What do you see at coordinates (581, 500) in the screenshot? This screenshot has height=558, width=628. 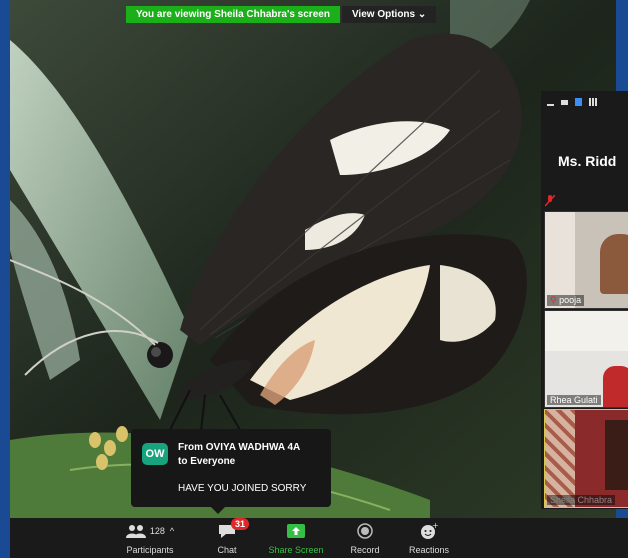 I see `participant-name: Sheila Chhabra` at bounding box center [581, 500].